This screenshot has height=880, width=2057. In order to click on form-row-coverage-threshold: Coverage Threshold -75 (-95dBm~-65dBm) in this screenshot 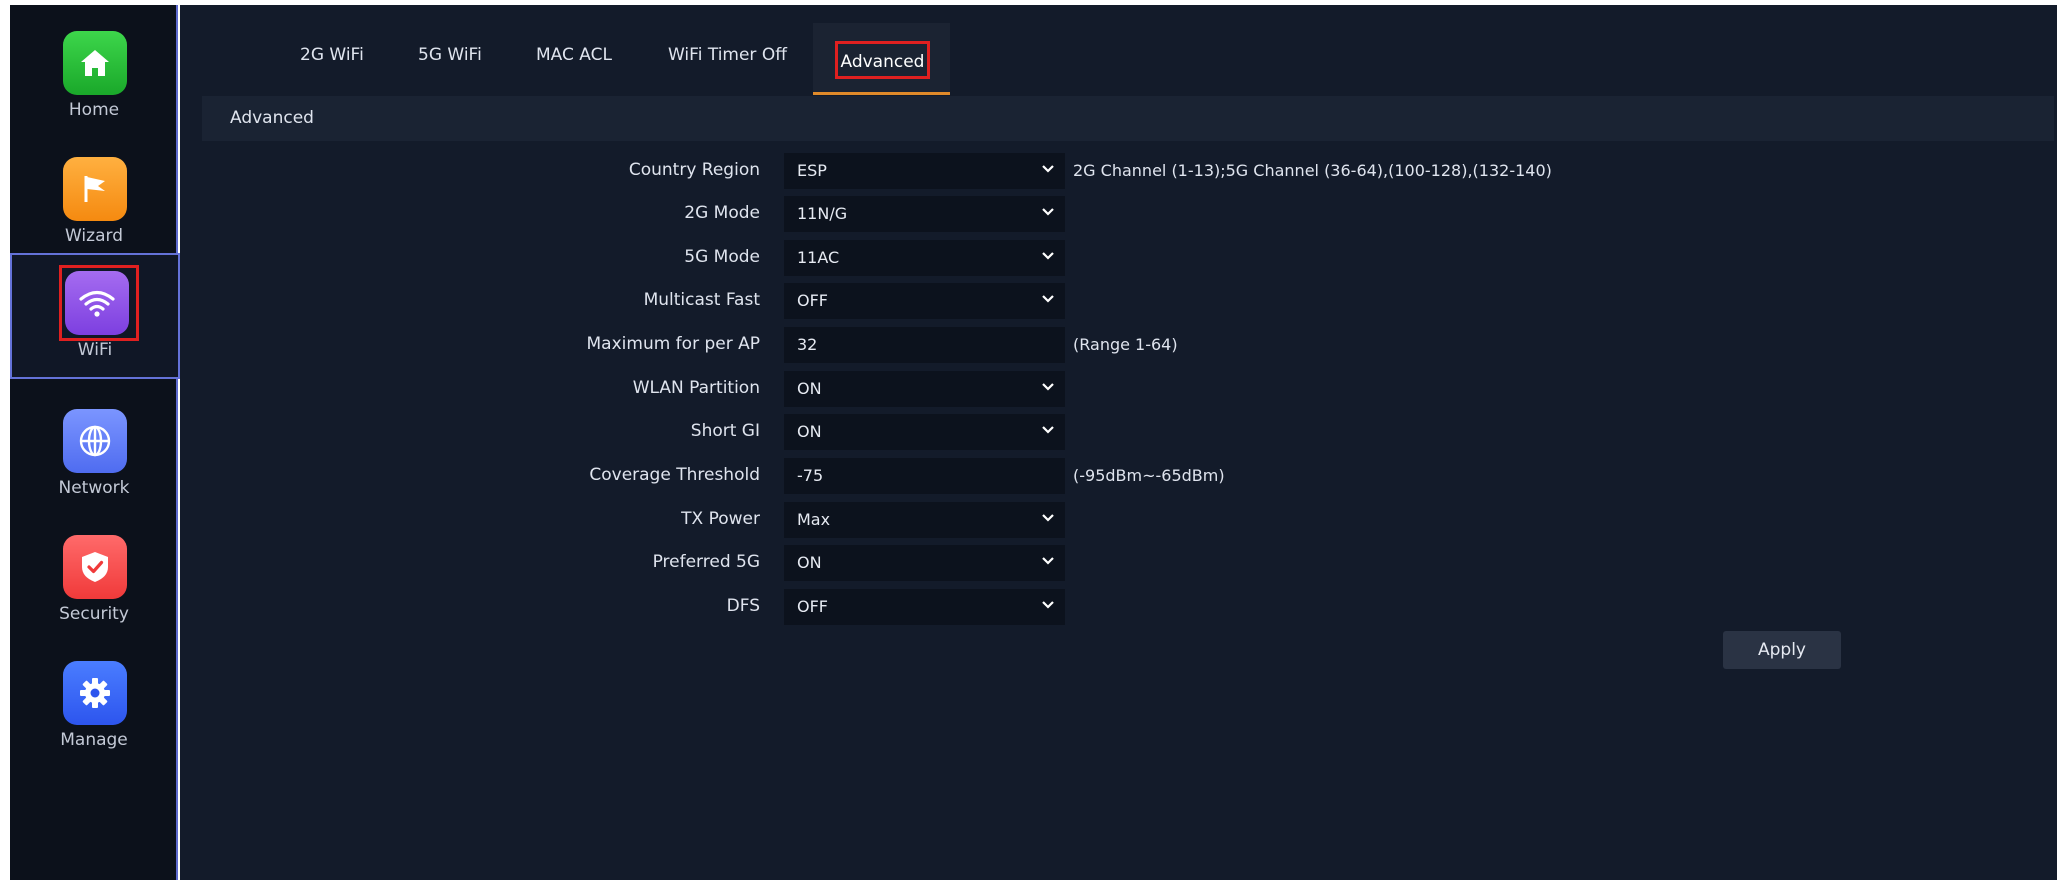, I will do `click(1118, 476)`.